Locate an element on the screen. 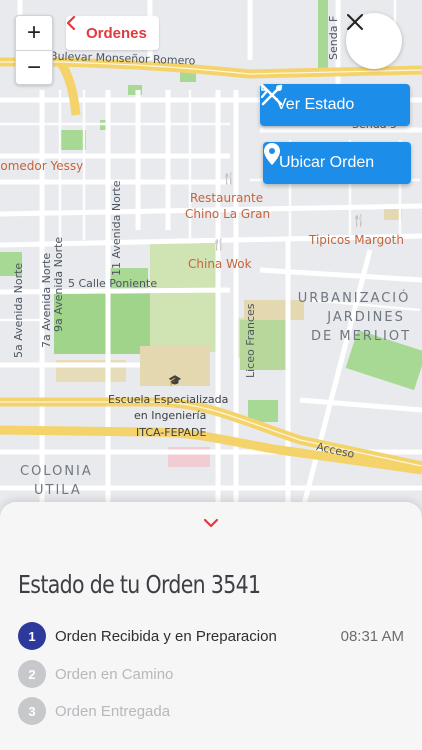  step-number-badge: 3 is located at coordinates (32, 711).